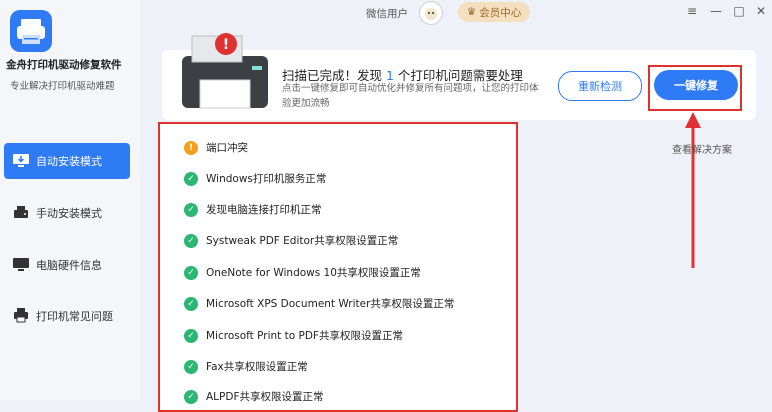 The width and height of the screenshot is (772, 412). I want to click on list-item: ! 端口冲突, so click(216, 147).